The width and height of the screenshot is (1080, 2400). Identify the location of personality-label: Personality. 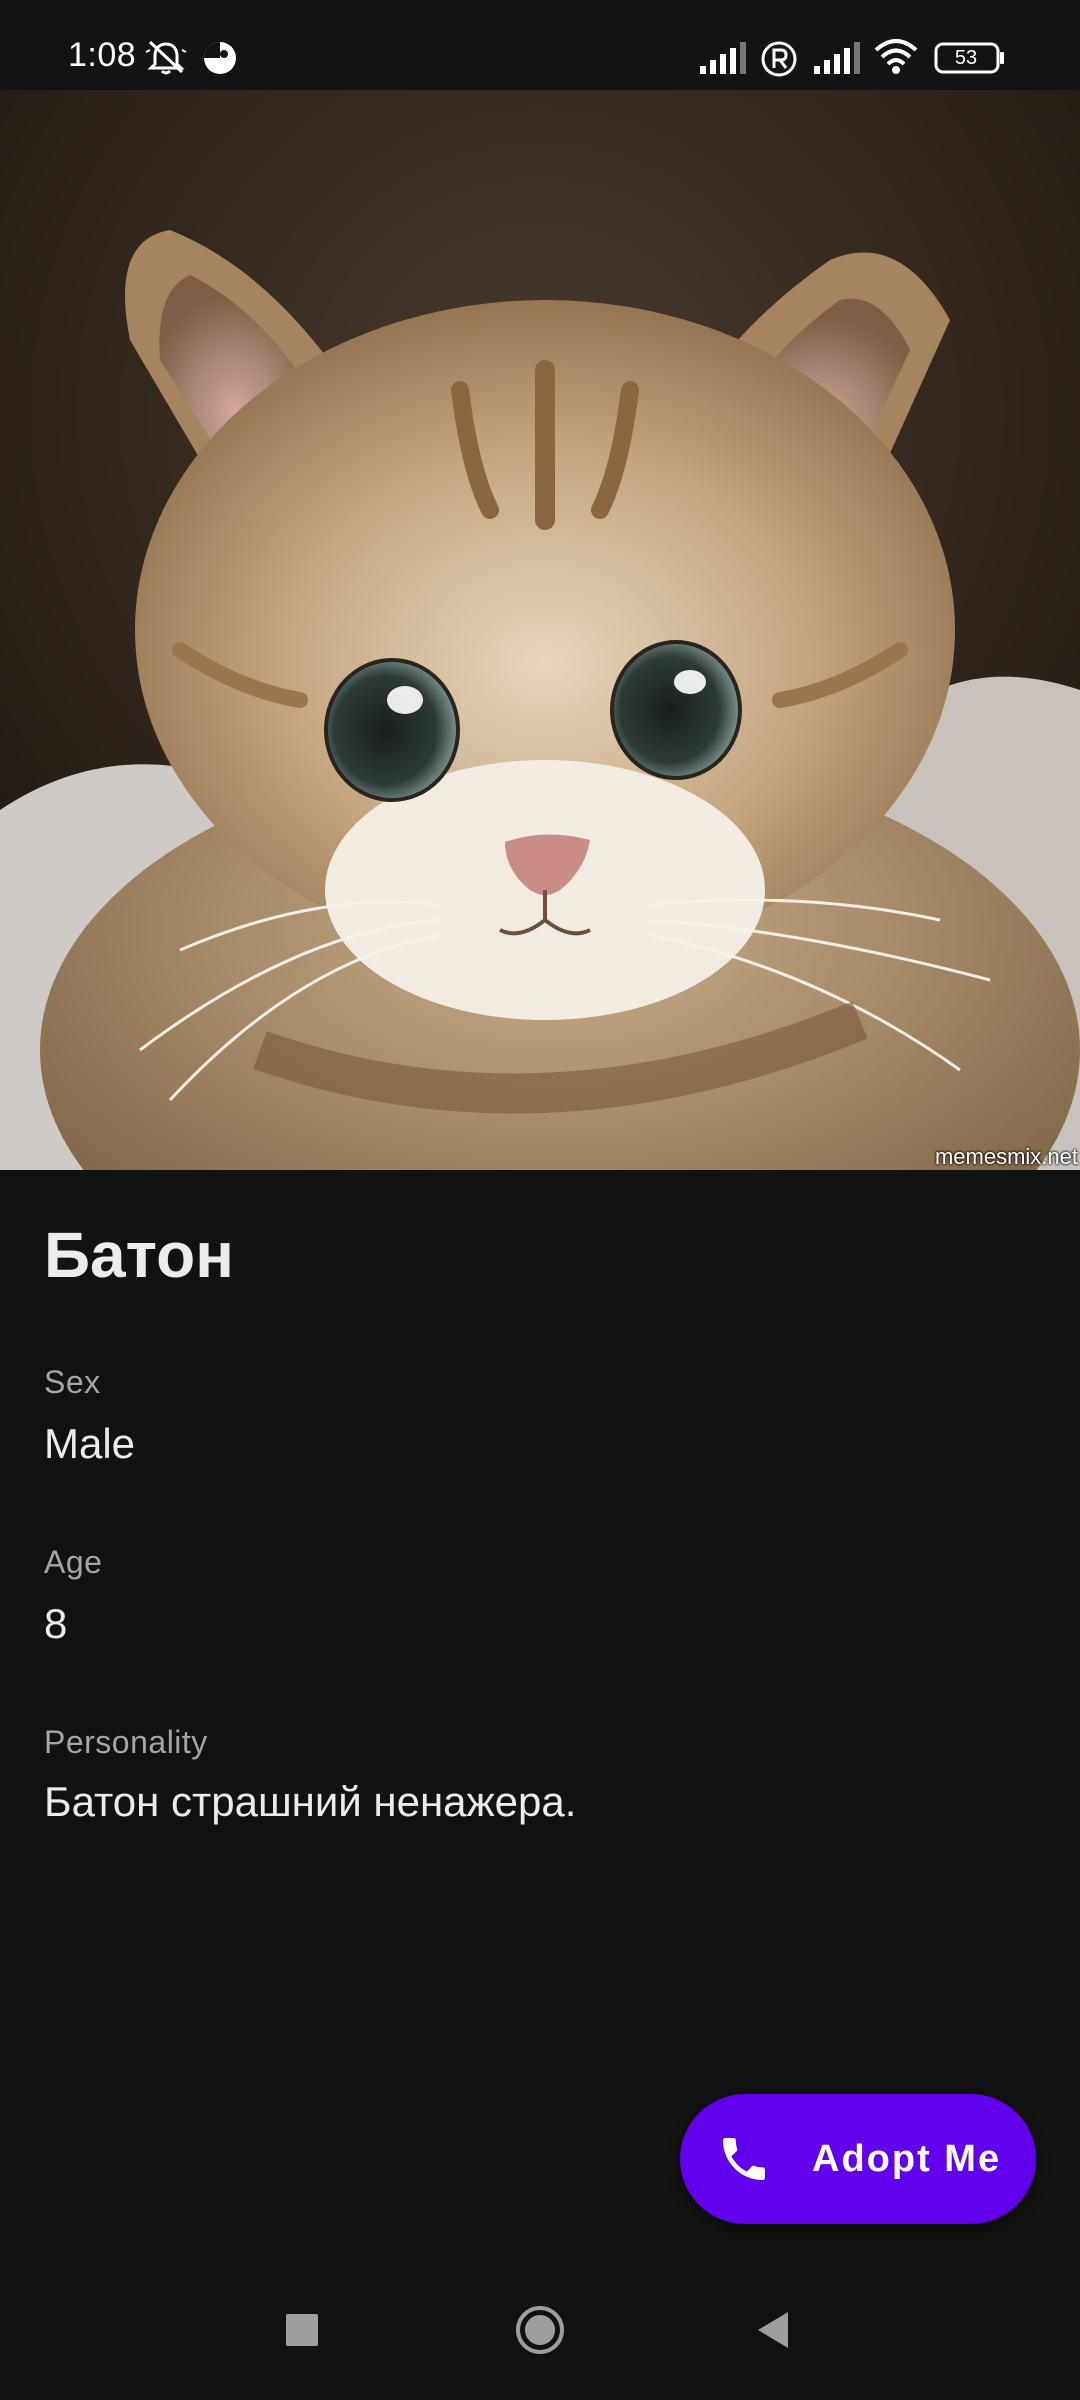
(126, 1742).